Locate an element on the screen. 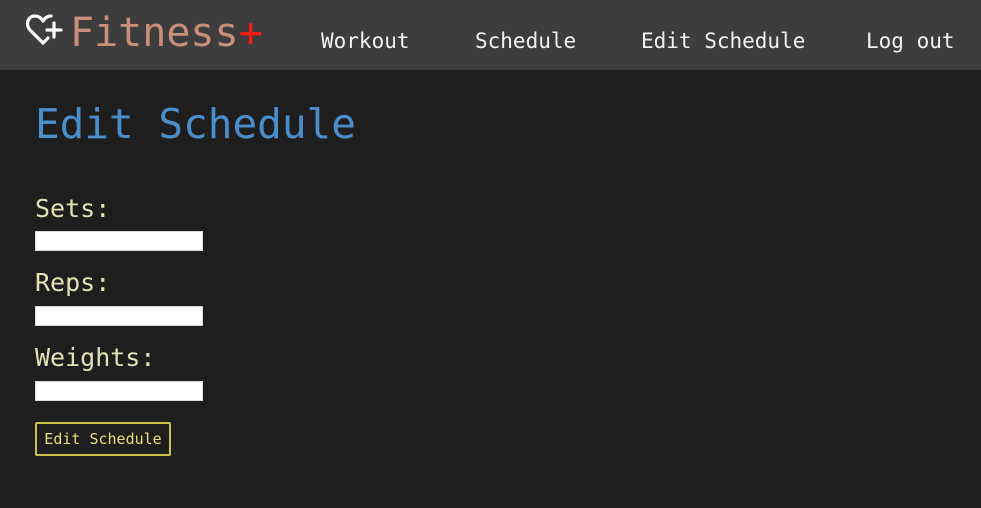  weights-label: Weights: is located at coordinates (95, 357).